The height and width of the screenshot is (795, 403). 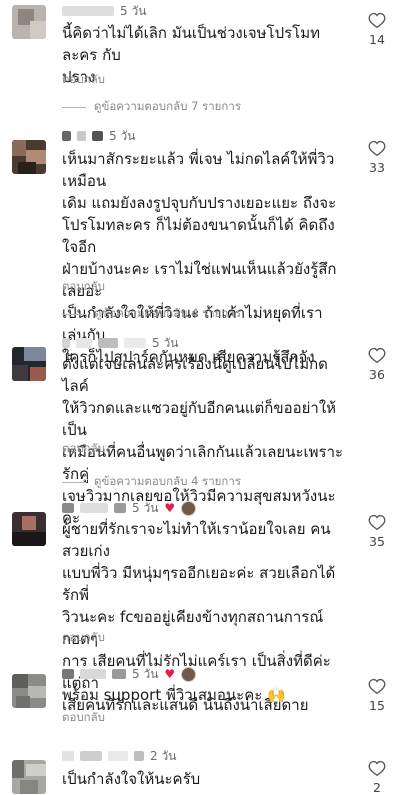 I want to click on comment-text: พร้อม support พี่วิวเสมอนะคะ 🙌, so click(x=174, y=695).